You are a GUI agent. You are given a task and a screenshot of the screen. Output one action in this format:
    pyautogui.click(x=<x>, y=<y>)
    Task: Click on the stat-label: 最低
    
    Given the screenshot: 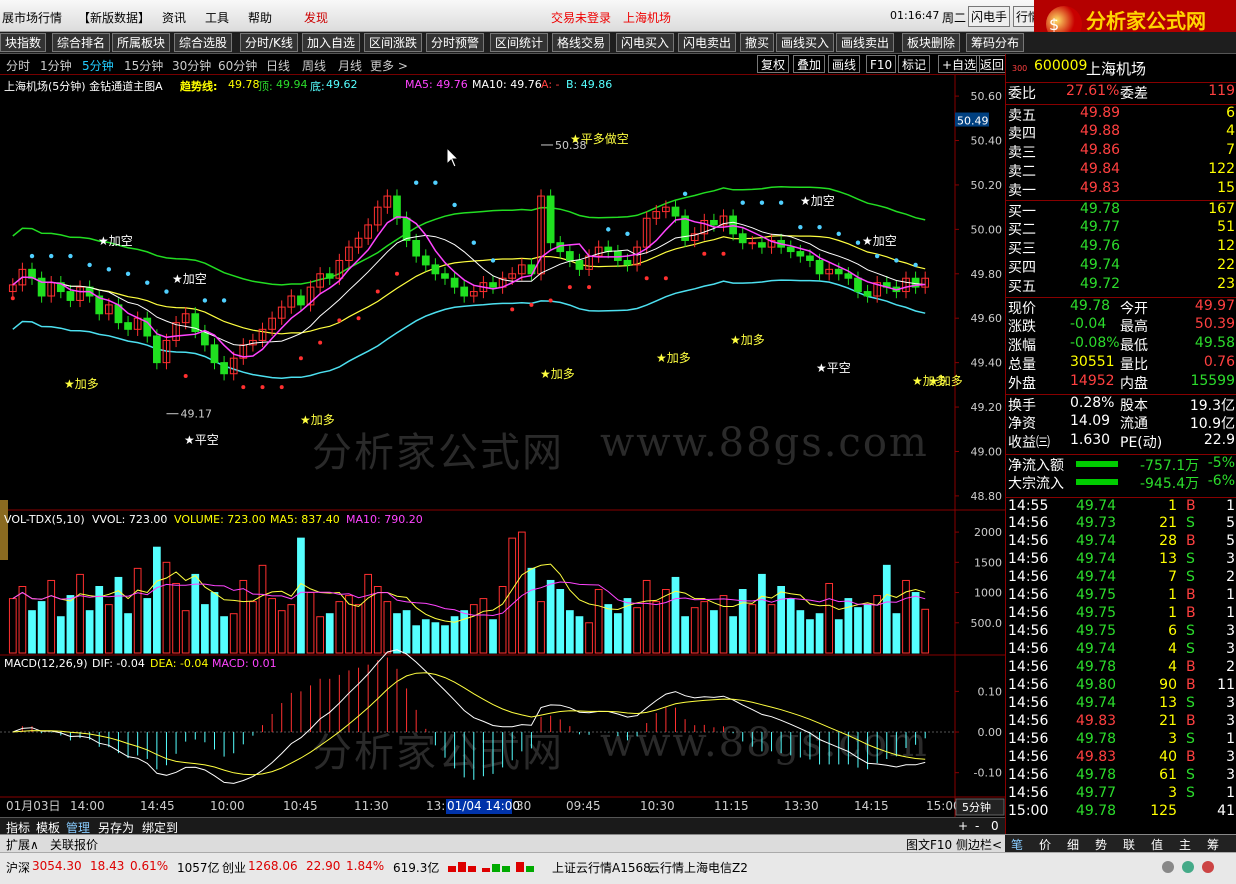 What is the action you would take?
    pyautogui.click(x=1134, y=346)
    